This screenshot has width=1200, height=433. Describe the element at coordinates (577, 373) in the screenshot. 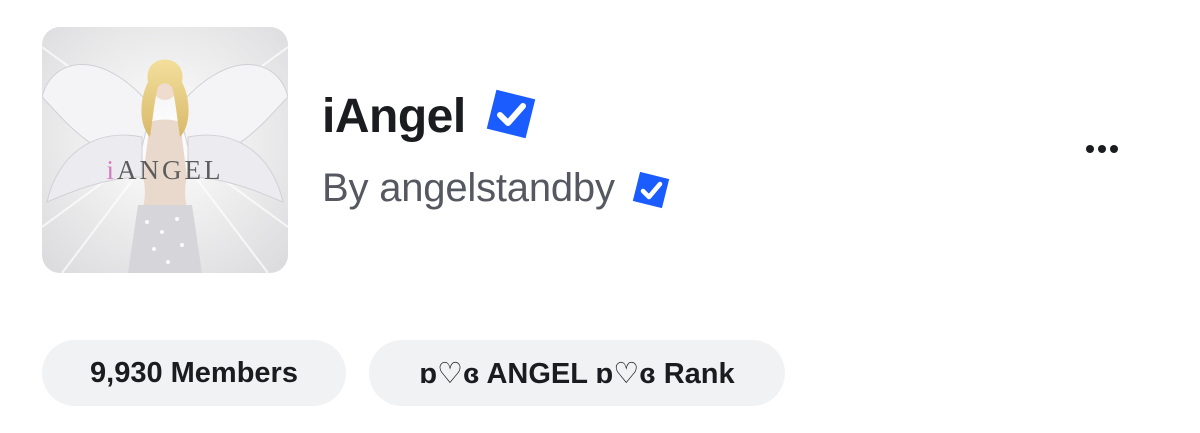

I see `rank-chip: ɒ♡ɞ ANGEL ɒ♡ɞ Rank` at that location.